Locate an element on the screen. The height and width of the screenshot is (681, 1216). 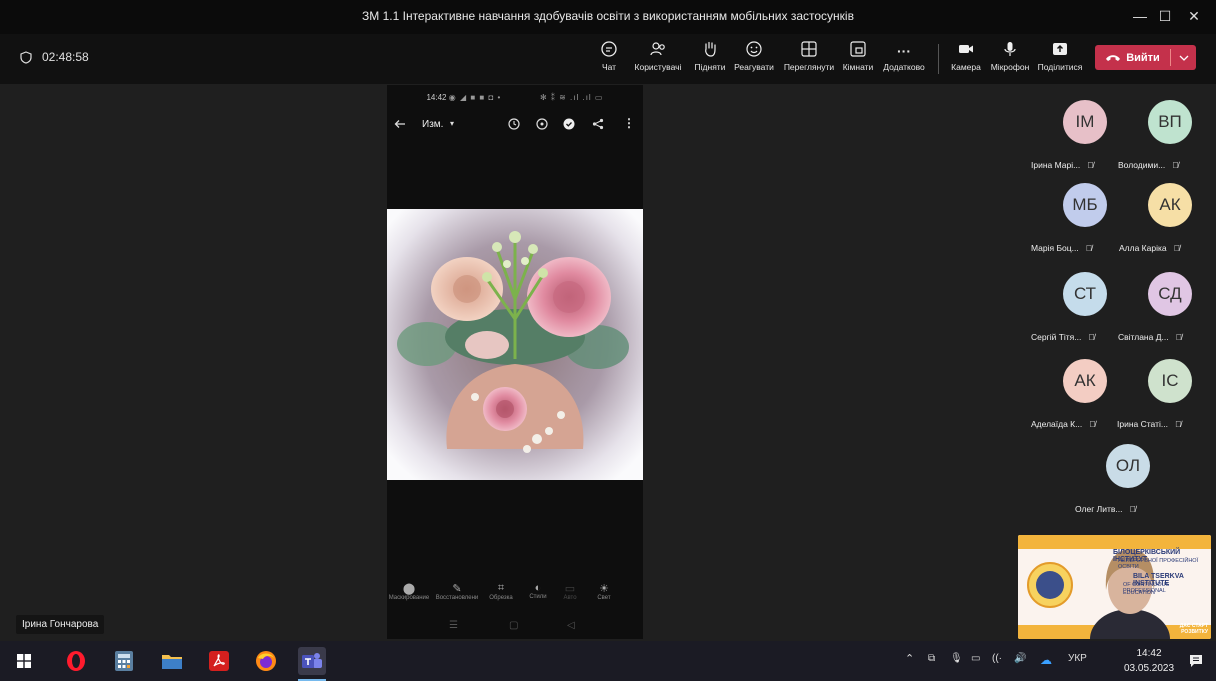
raise-hand-button: Підняти is located at coordinates (710, 60).